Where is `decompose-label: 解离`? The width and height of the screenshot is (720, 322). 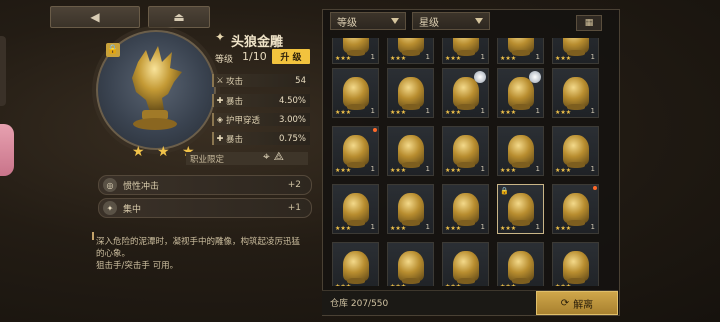 decompose-label: 解离 is located at coordinates (583, 305).